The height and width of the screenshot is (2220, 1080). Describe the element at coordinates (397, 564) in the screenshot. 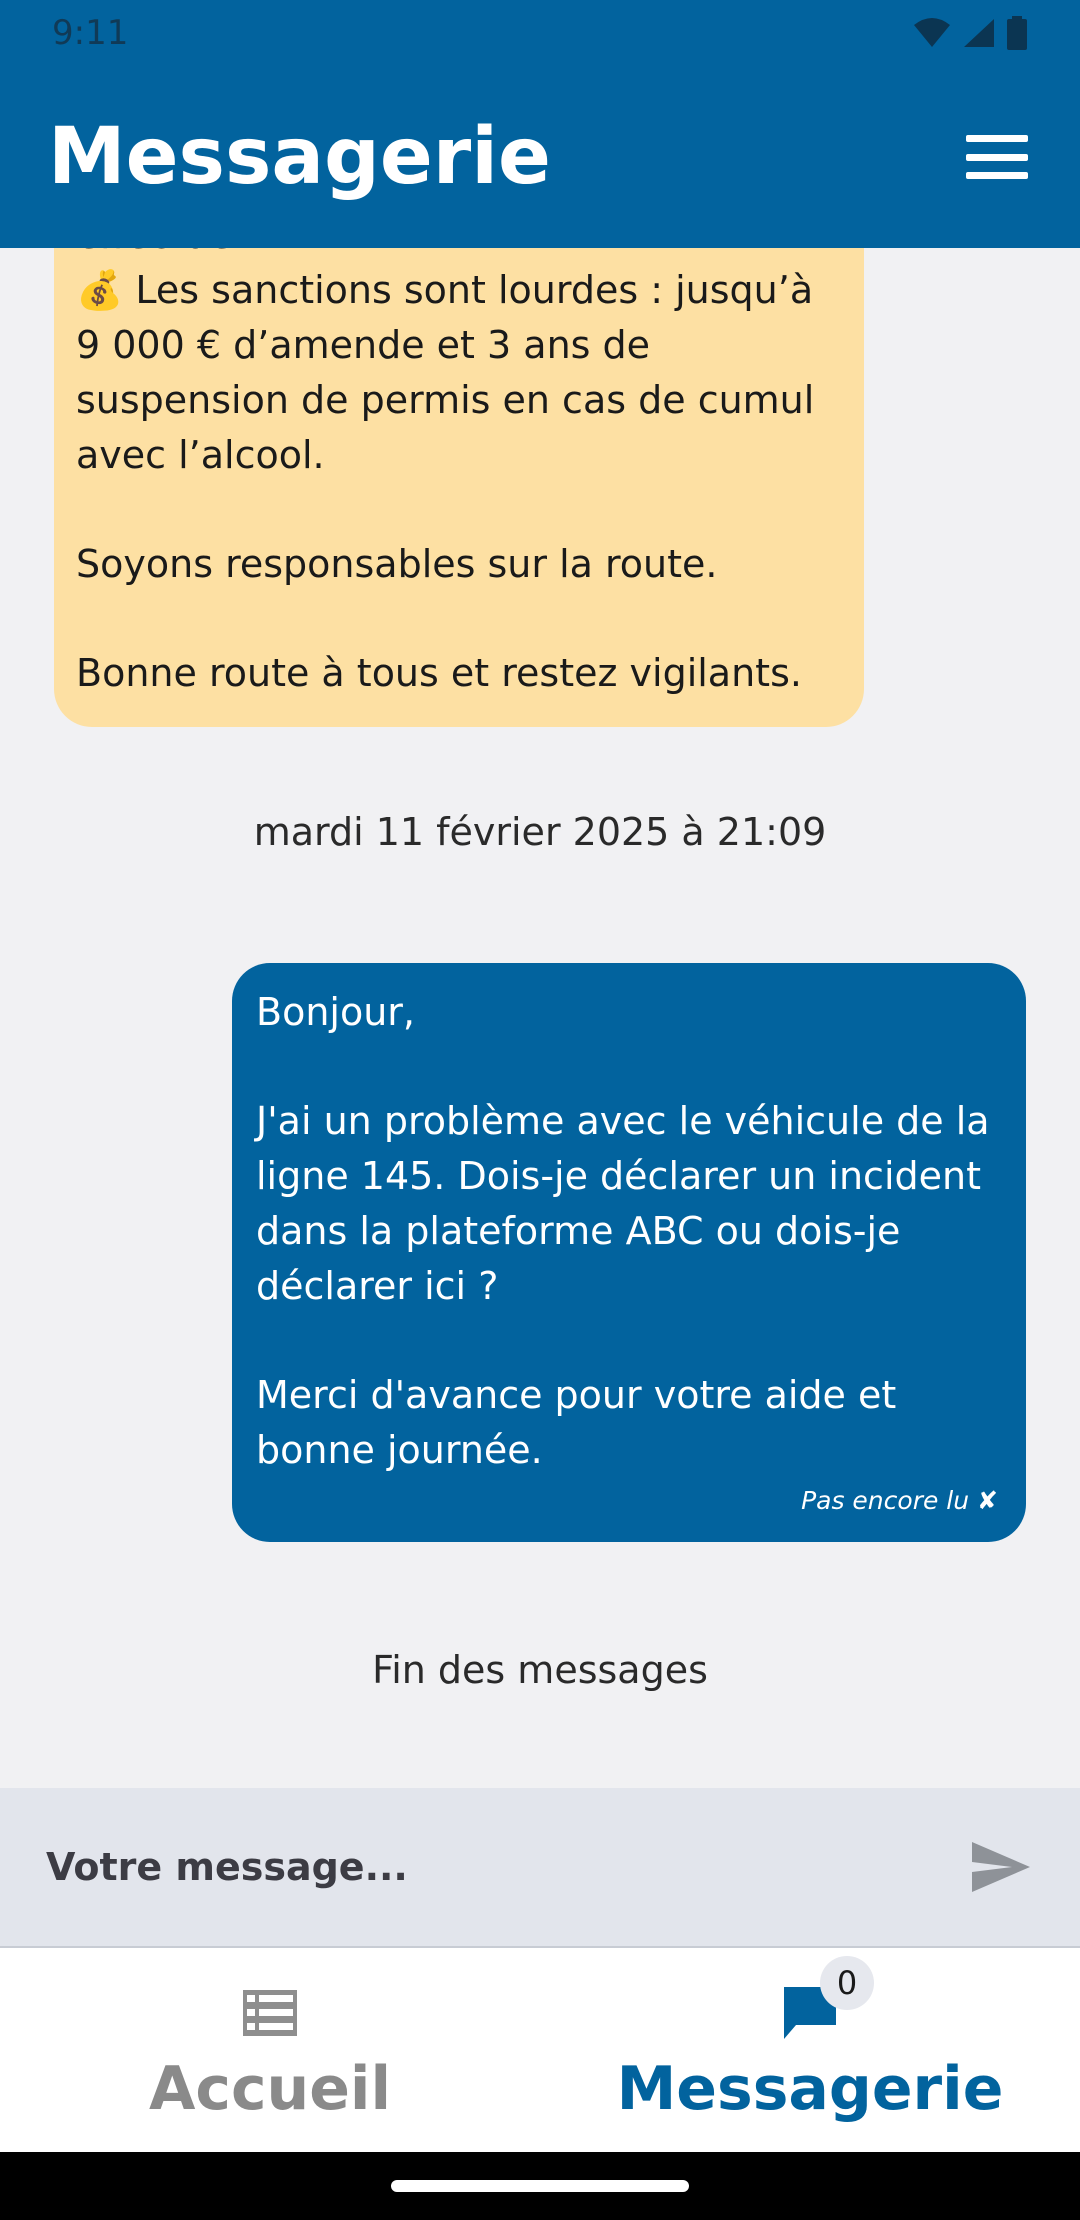

I see `received-line: Soyons responsables sur la route.` at that location.